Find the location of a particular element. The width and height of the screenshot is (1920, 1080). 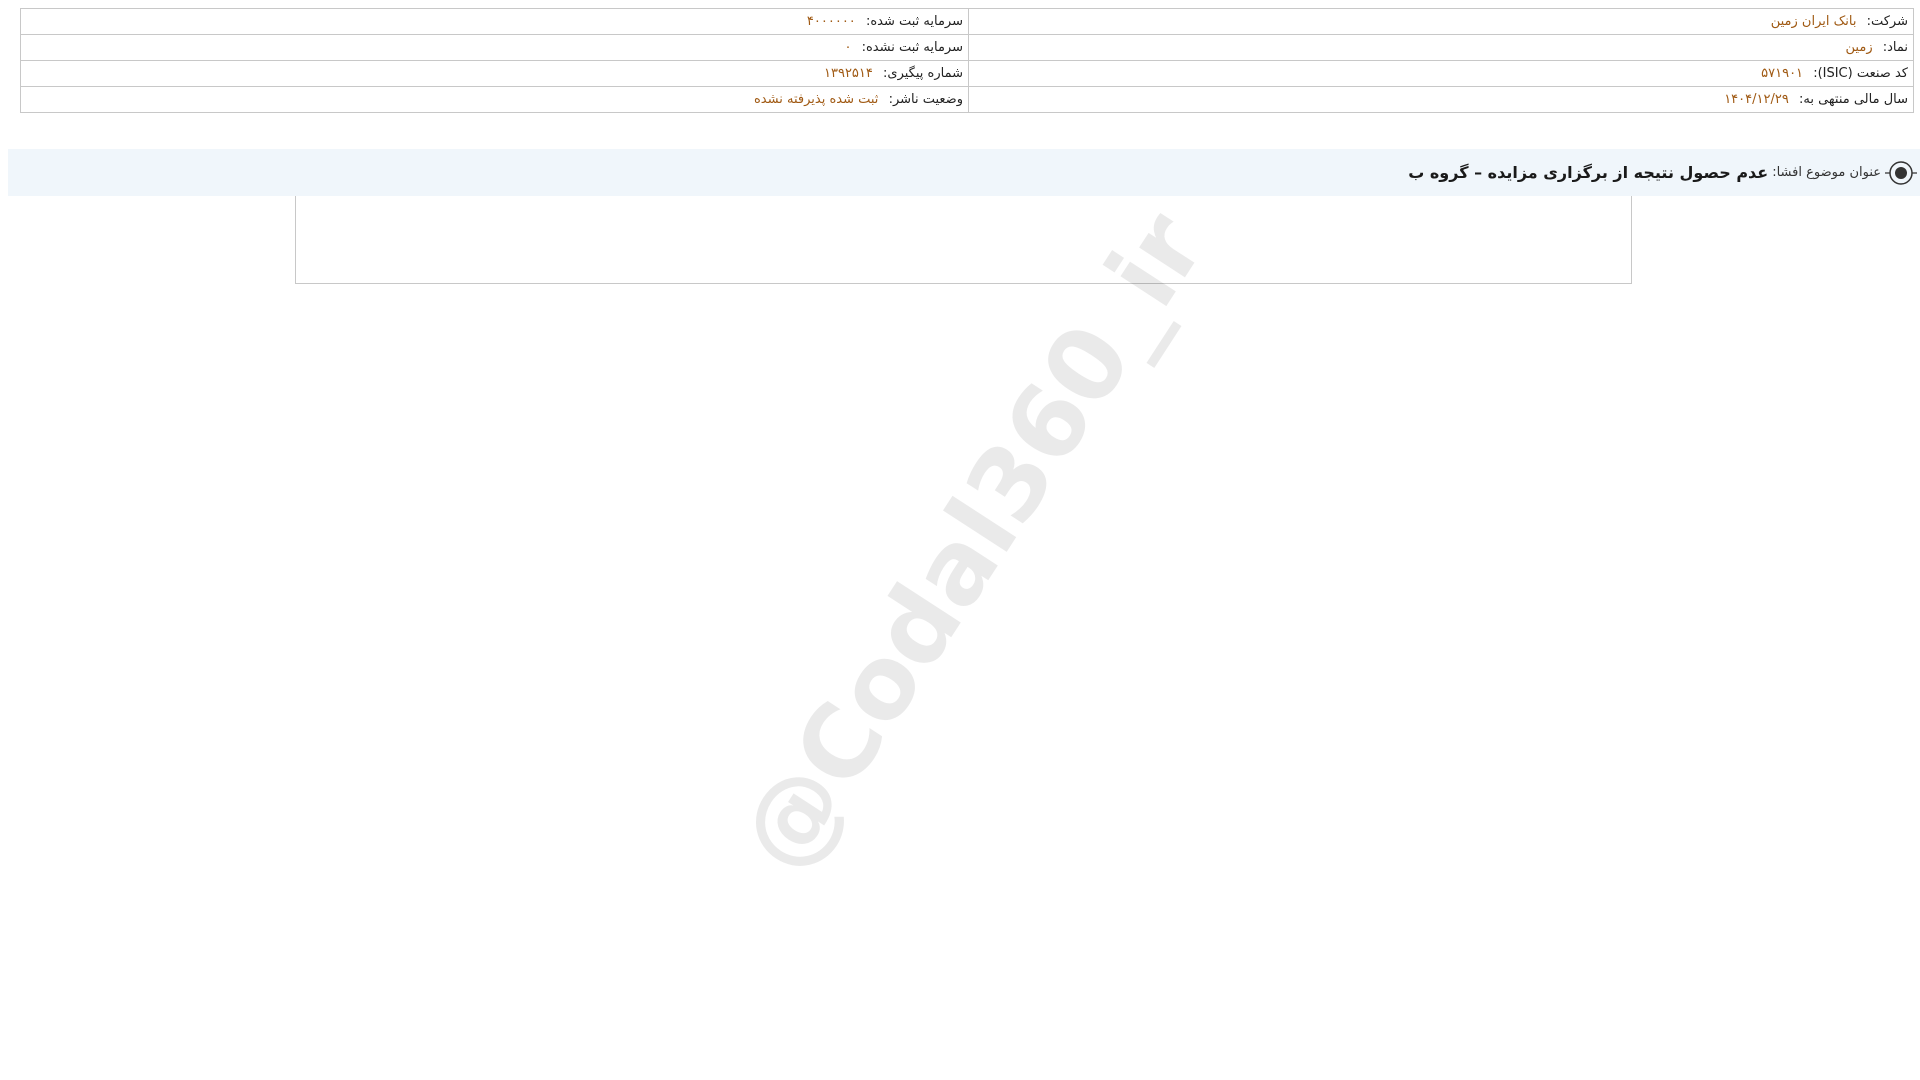

fiscal-year-label: سال مالی منتهی به: is located at coordinates (1853, 99).